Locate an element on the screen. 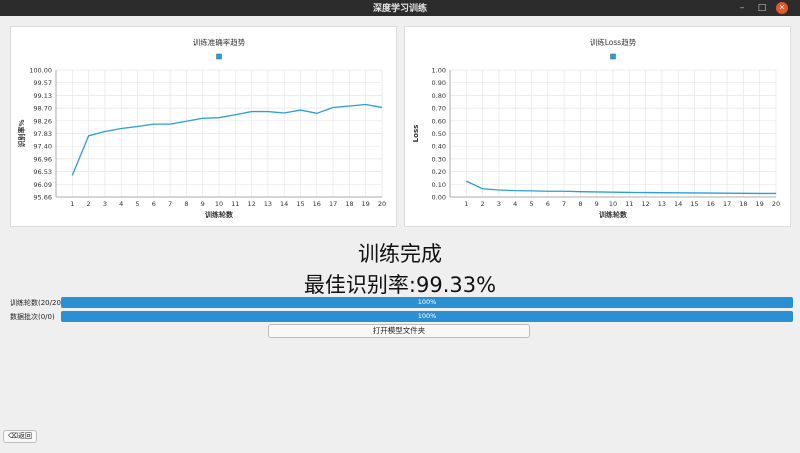  loss-x-tick-label: 4 is located at coordinates (515, 204).